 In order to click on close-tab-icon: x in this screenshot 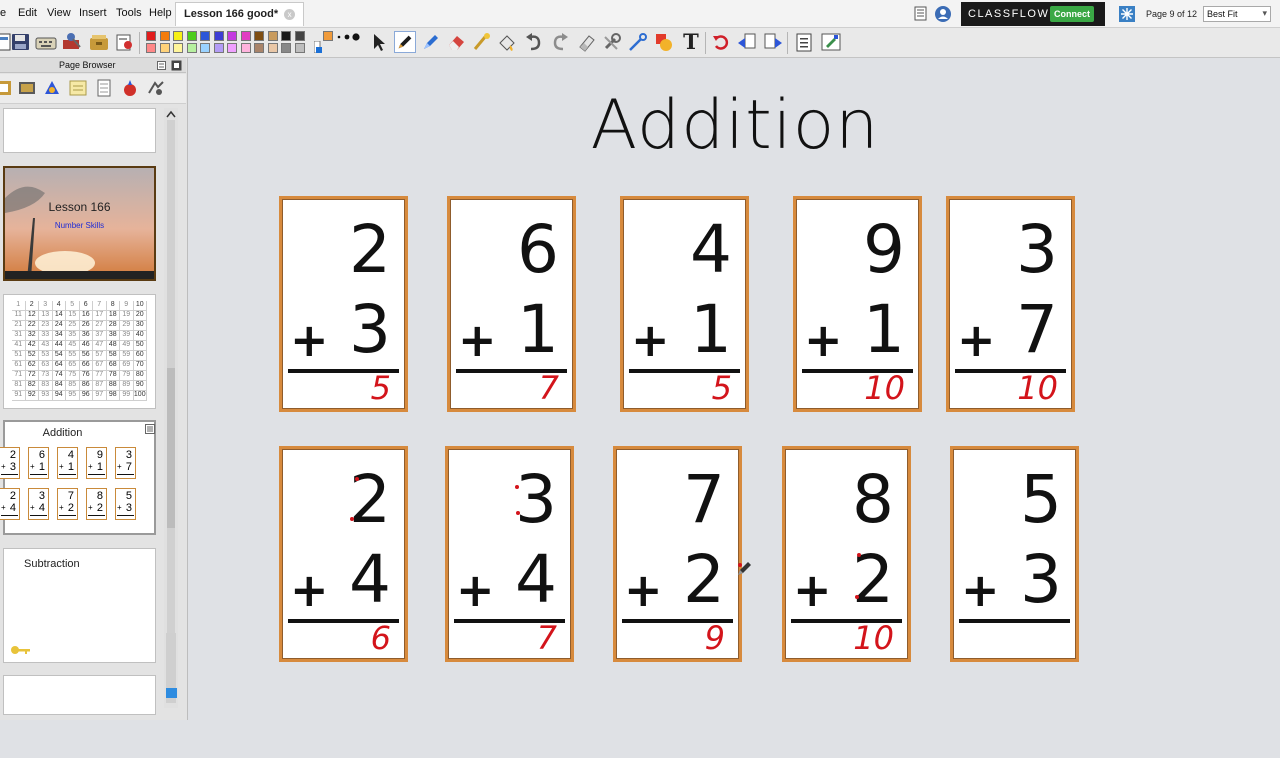, I will do `click(290, 14)`.